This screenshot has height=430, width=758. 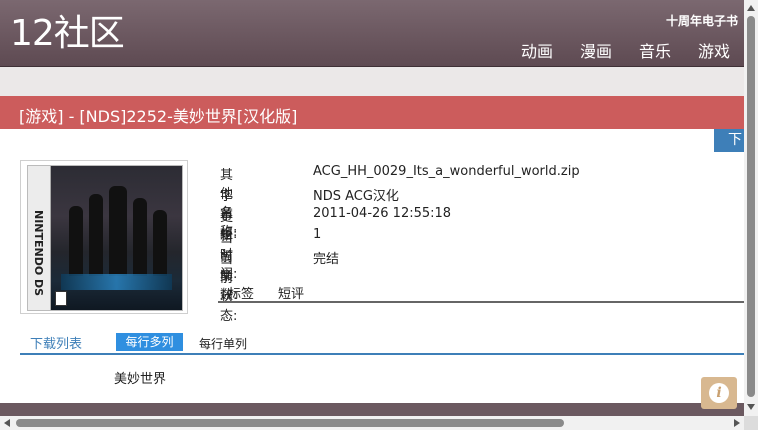 What do you see at coordinates (67, 34) in the screenshot?
I see `site-logo: 12社区` at bounding box center [67, 34].